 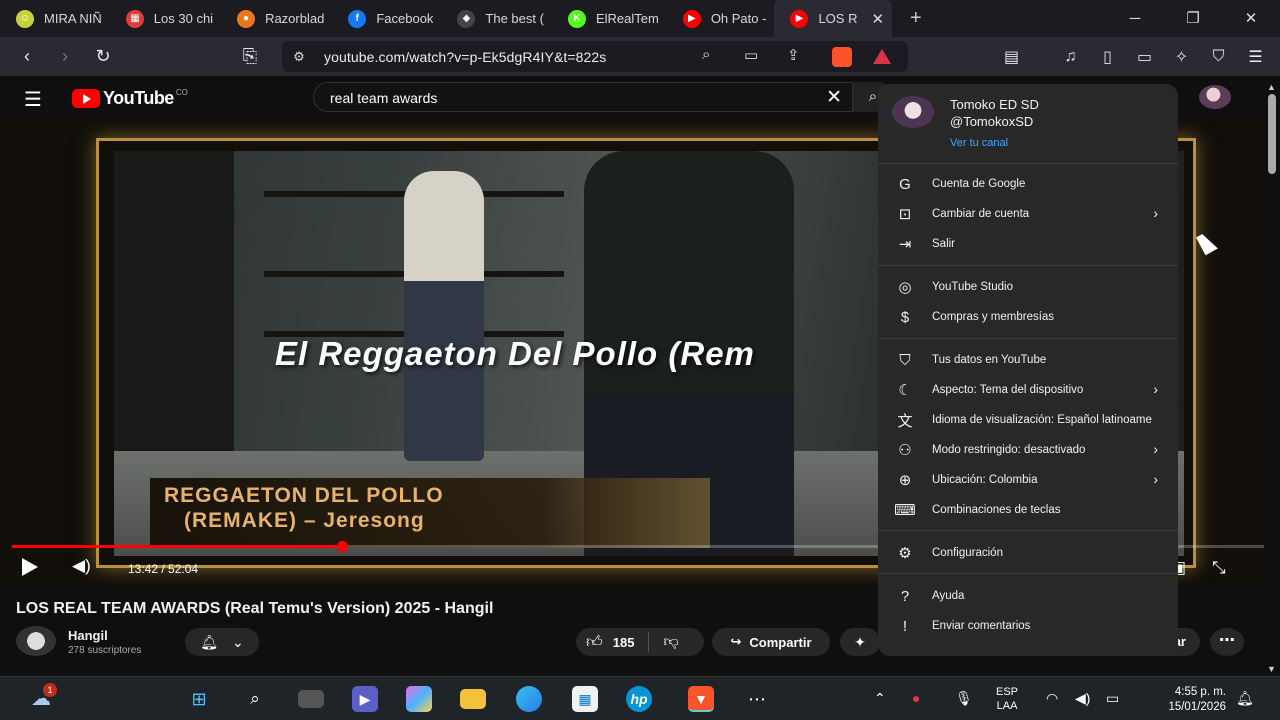 What do you see at coordinates (1028, 480) in the screenshot?
I see `menu-item: ⊕ Ubicación: Colombia ›` at bounding box center [1028, 480].